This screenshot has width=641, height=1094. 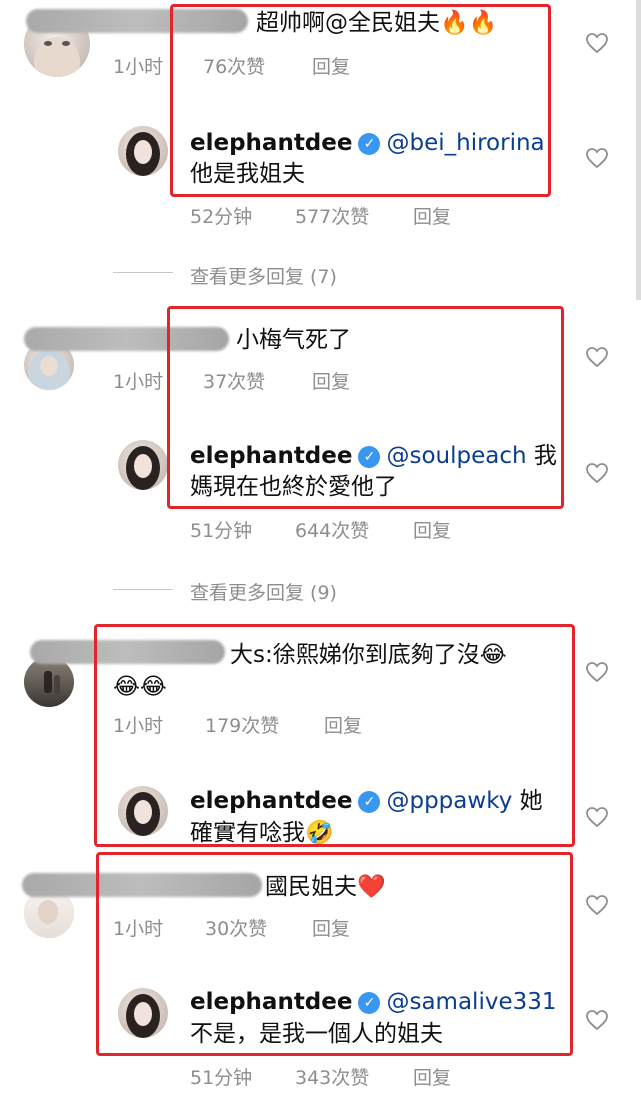 I want to click on commenter-avatar, so click(x=49, y=682).